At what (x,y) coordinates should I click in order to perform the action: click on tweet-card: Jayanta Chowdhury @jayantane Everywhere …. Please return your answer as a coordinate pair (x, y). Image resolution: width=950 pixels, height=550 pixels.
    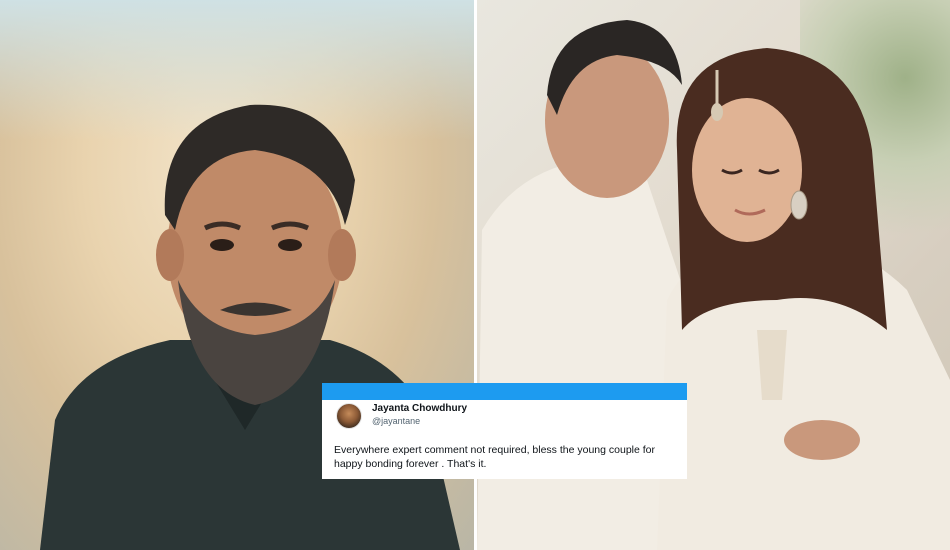
    Looking at the image, I should click on (504, 431).